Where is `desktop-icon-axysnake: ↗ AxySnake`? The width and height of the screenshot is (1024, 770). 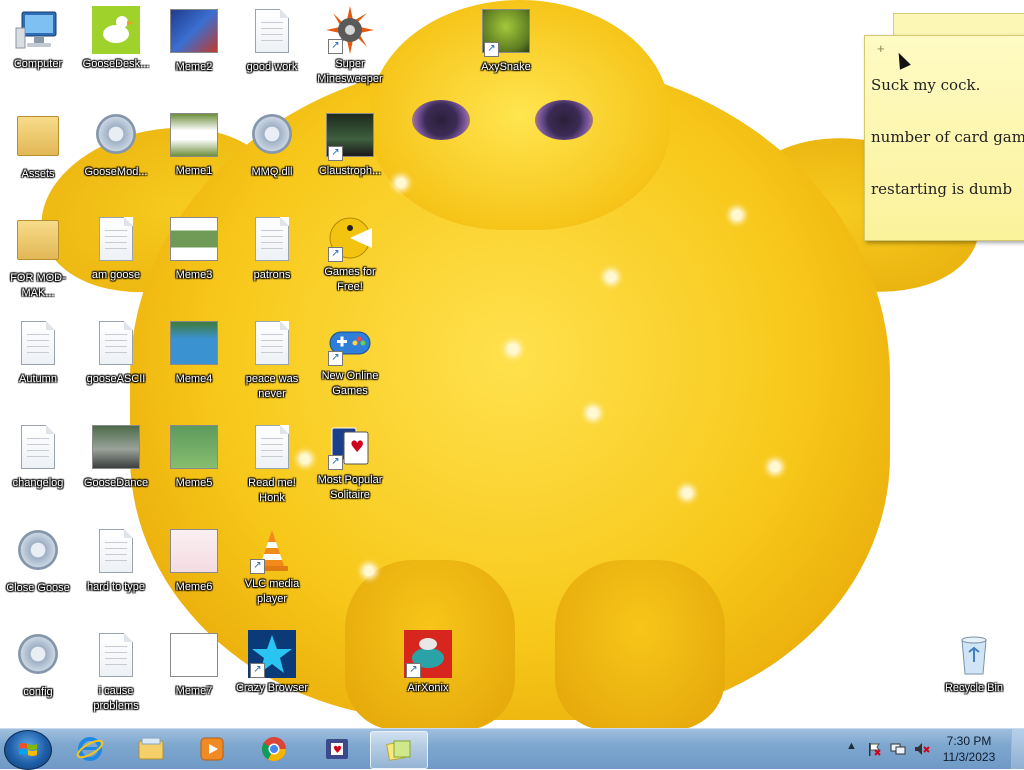
desktop-icon-axysnake: ↗ AxySnake is located at coordinates (506, 40).